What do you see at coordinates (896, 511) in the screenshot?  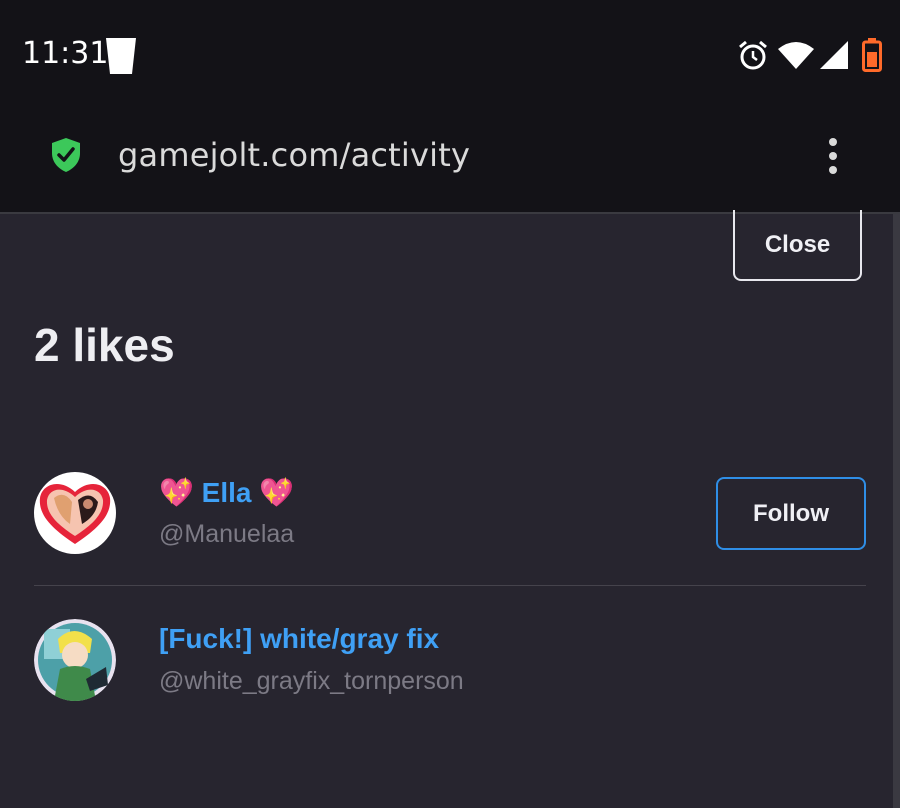 I see `scrollbar` at bounding box center [896, 511].